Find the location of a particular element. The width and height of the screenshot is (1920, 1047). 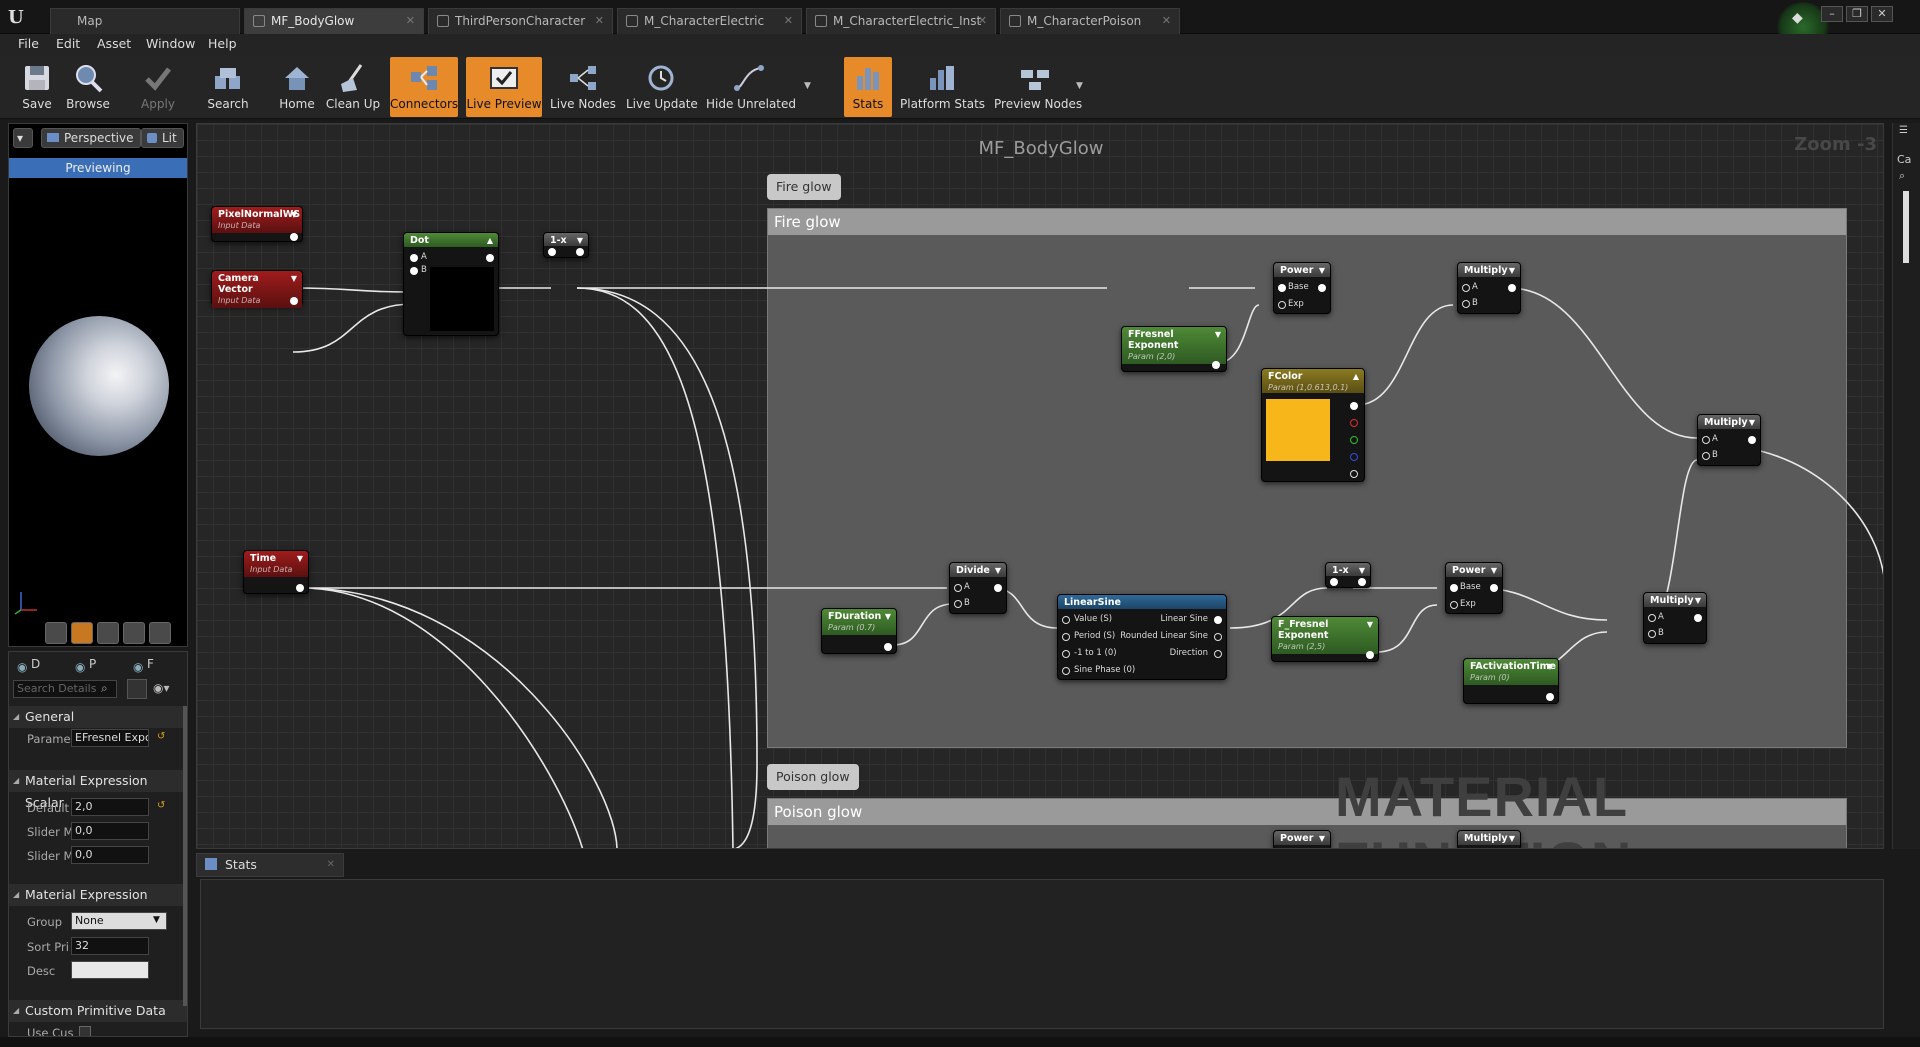

node-time: Time Input Data ▼ is located at coordinates (276, 572).